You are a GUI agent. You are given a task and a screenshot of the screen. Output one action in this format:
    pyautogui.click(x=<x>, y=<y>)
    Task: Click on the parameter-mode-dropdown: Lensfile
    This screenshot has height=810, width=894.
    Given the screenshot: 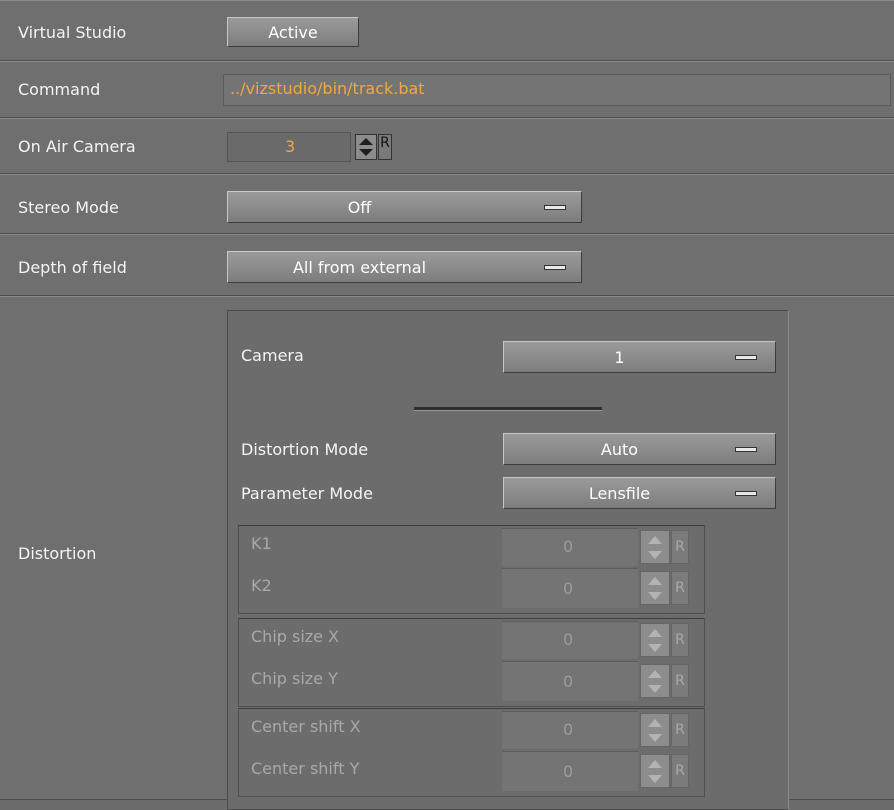 What is the action you would take?
    pyautogui.click(x=639, y=493)
    